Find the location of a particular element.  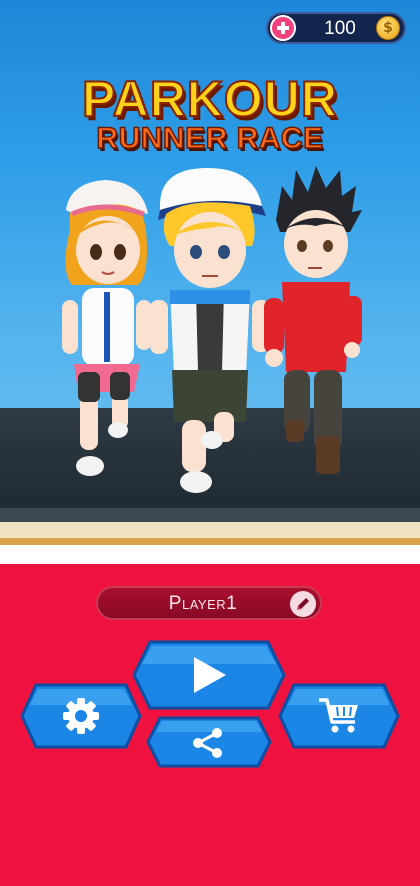

share-icon is located at coordinates (207, 743).